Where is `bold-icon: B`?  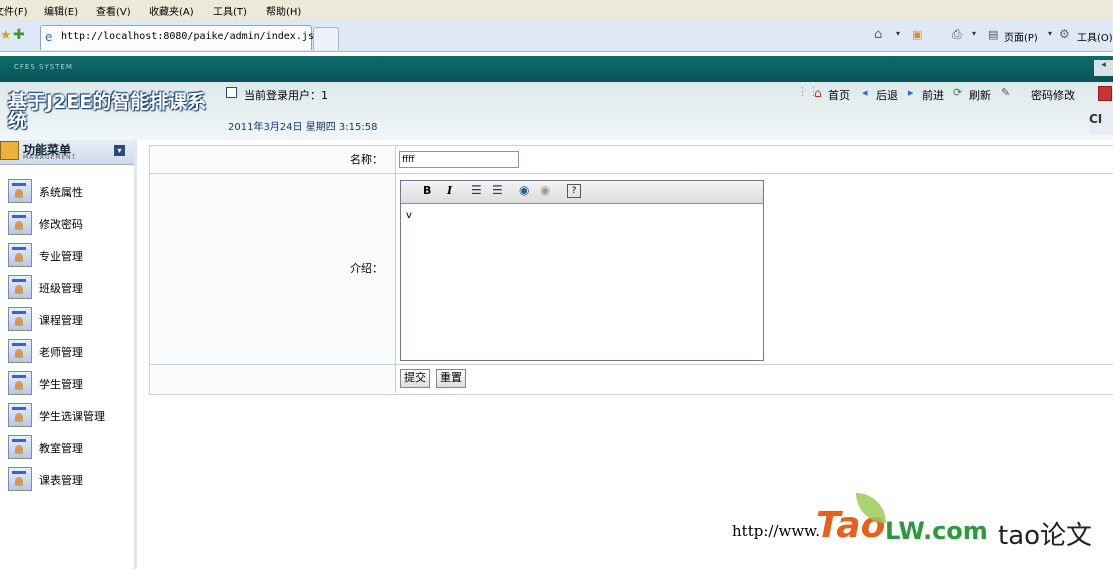
bold-icon: B is located at coordinates (427, 190).